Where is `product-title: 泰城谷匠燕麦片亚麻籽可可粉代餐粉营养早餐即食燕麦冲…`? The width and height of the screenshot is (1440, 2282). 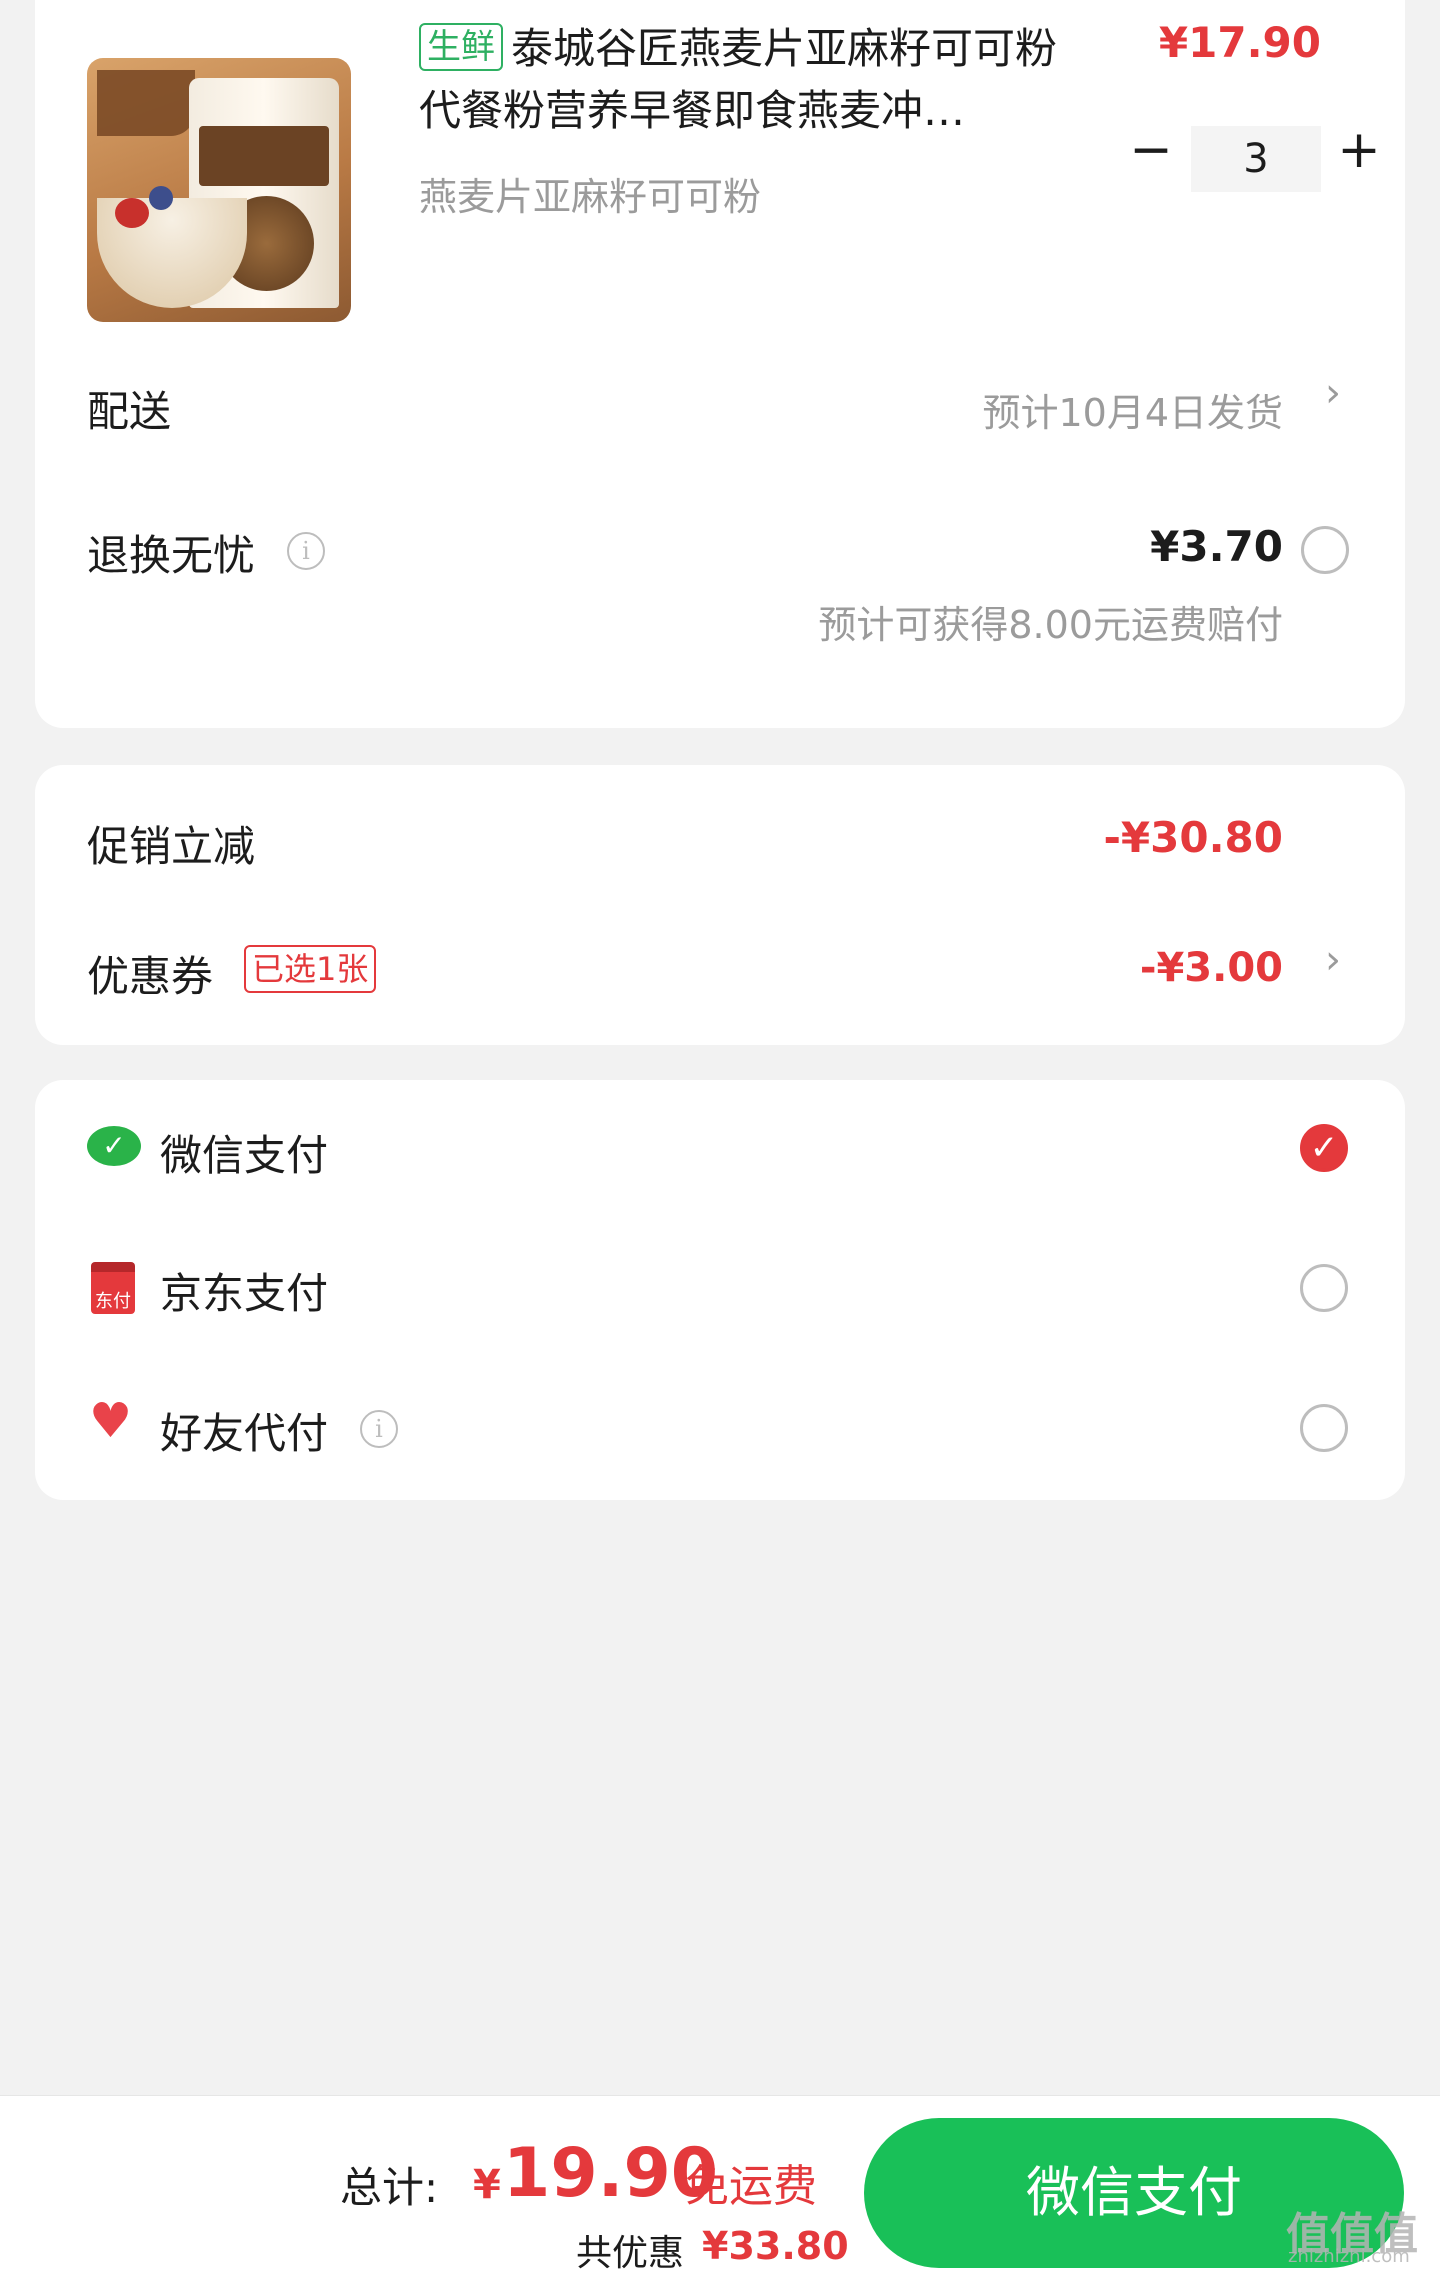
product-title: 泰城谷匠燕麦片亚麻籽可可粉代餐粉营养早餐即食燕麦冲… is located at coordinates (749, 80).